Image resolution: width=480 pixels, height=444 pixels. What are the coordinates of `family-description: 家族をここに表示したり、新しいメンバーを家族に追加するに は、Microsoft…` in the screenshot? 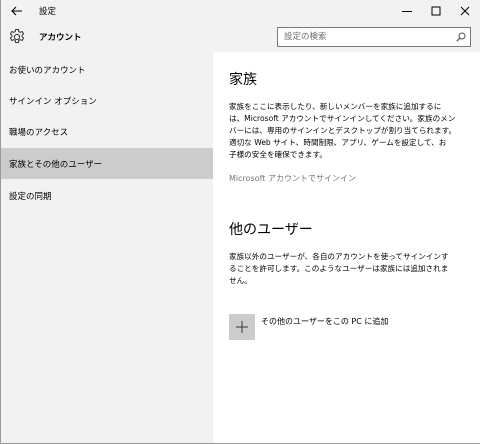 It's located at (350, 131).